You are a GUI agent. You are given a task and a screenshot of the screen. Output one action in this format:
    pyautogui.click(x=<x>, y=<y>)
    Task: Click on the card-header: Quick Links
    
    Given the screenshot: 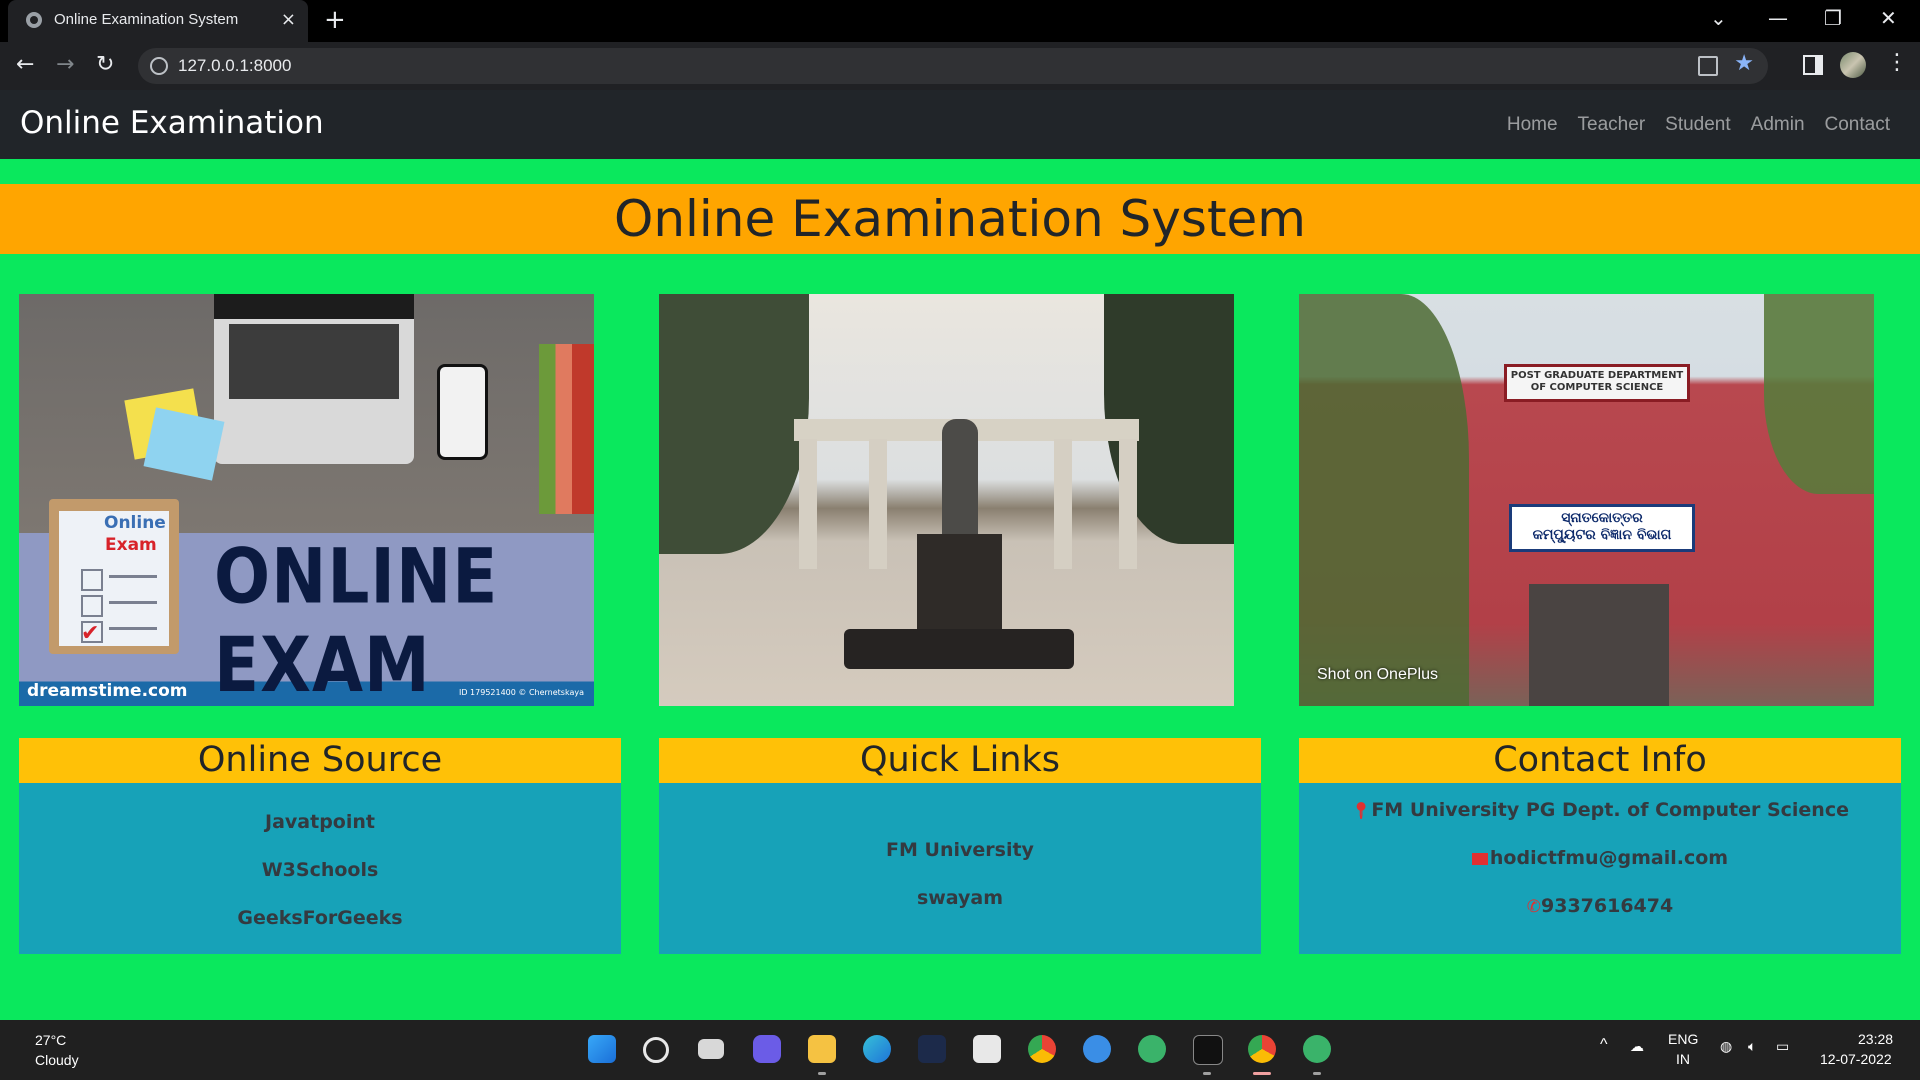 What is the action you would take?
    pyautogui.click(x=960, y=760)
    